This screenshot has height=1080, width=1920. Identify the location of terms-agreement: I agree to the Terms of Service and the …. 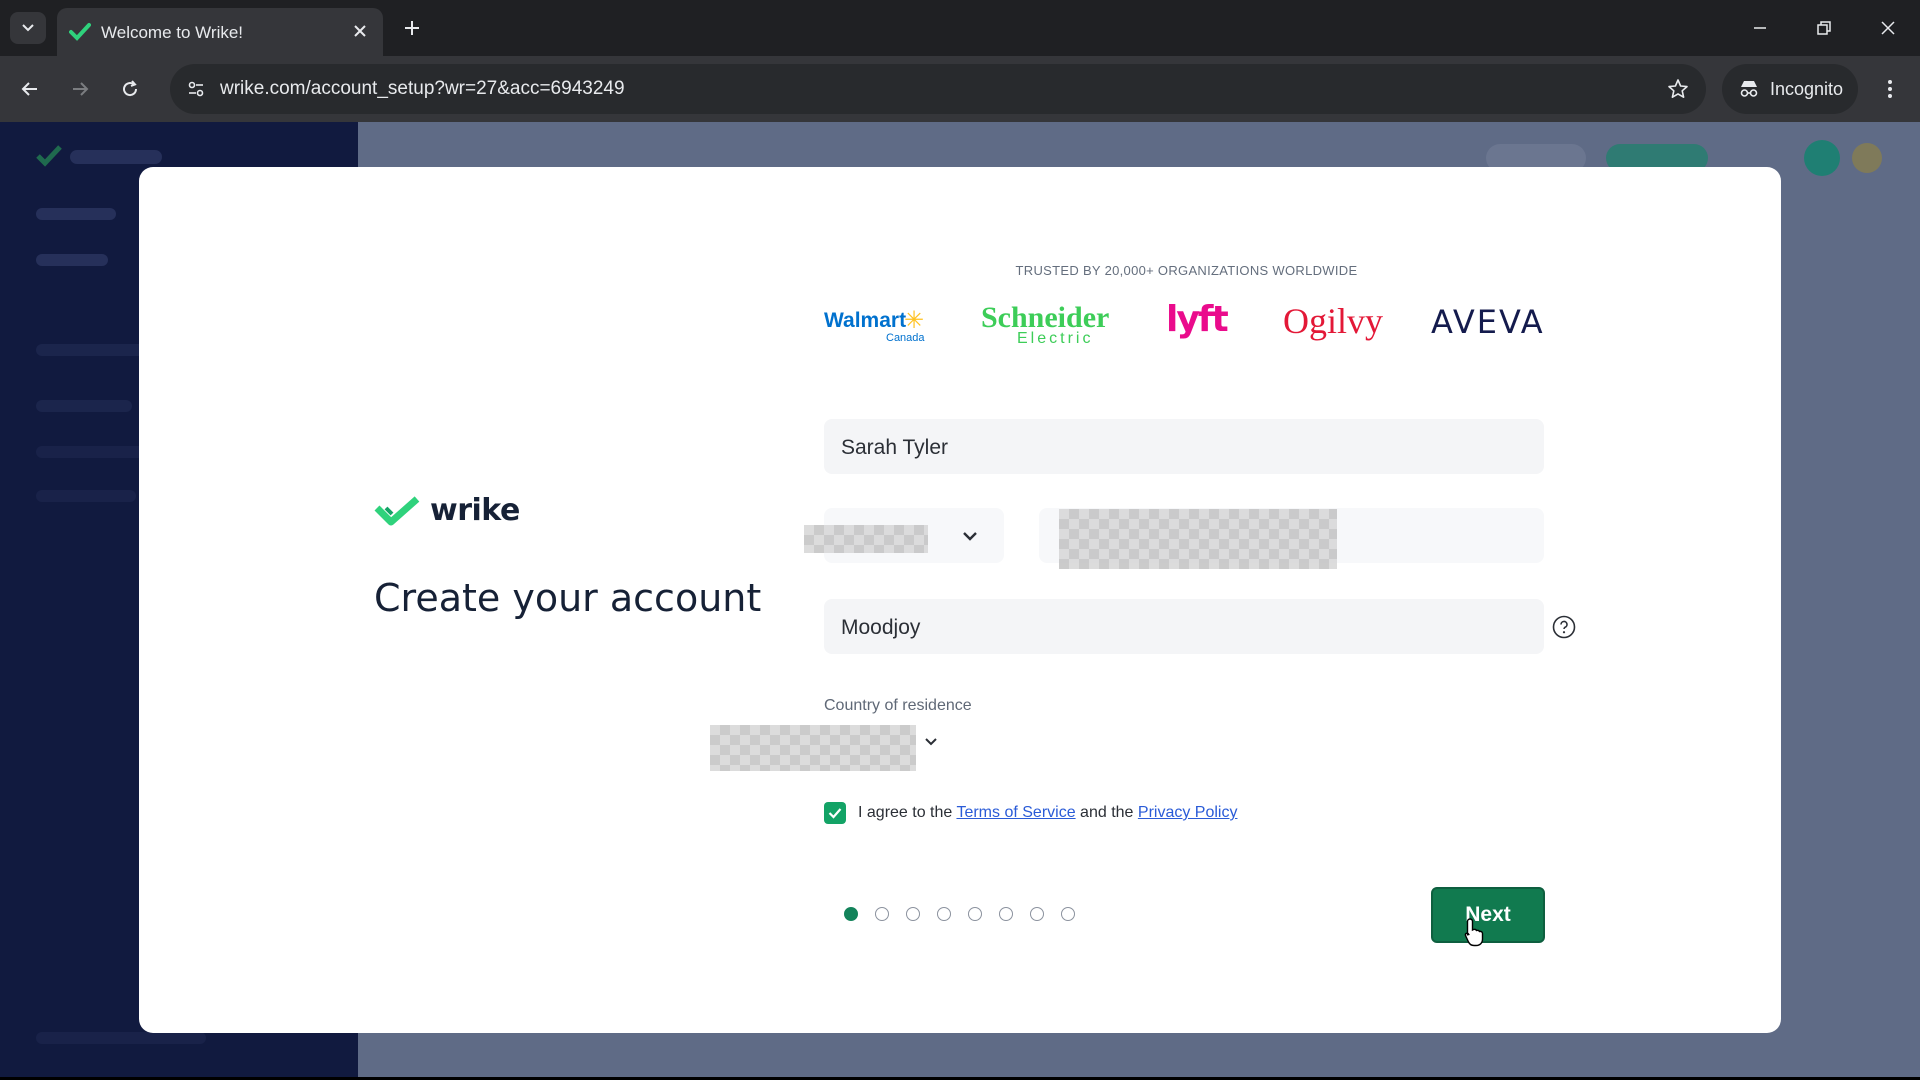
(1030, 813).